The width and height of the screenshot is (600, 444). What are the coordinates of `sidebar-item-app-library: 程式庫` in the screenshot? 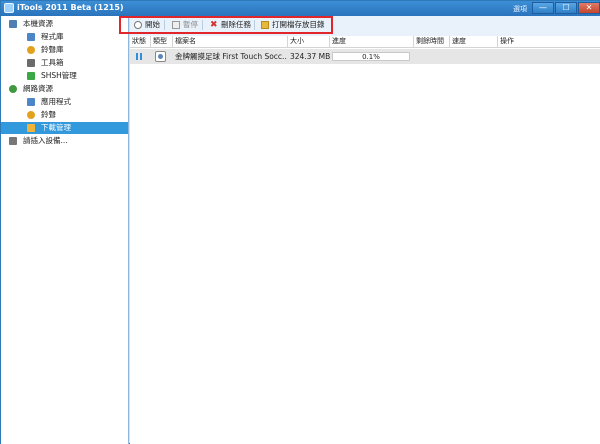 It's located at (64, 37).